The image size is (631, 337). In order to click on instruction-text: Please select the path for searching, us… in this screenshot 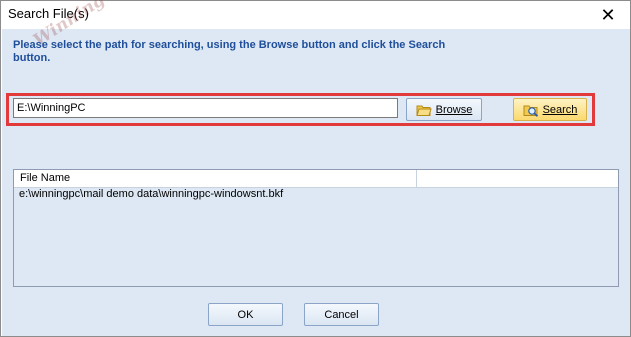, I will do `click(229, 51)`.